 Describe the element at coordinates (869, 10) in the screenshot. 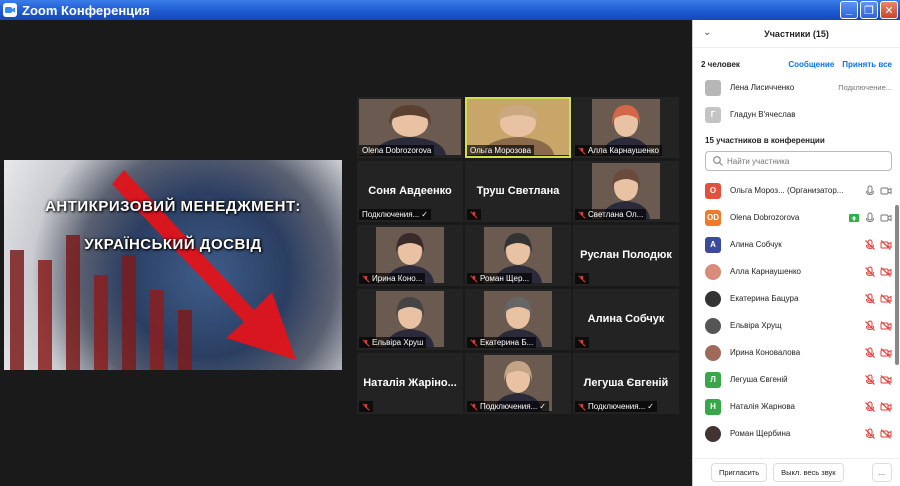

I see `maximize-button: ❐` at that location.